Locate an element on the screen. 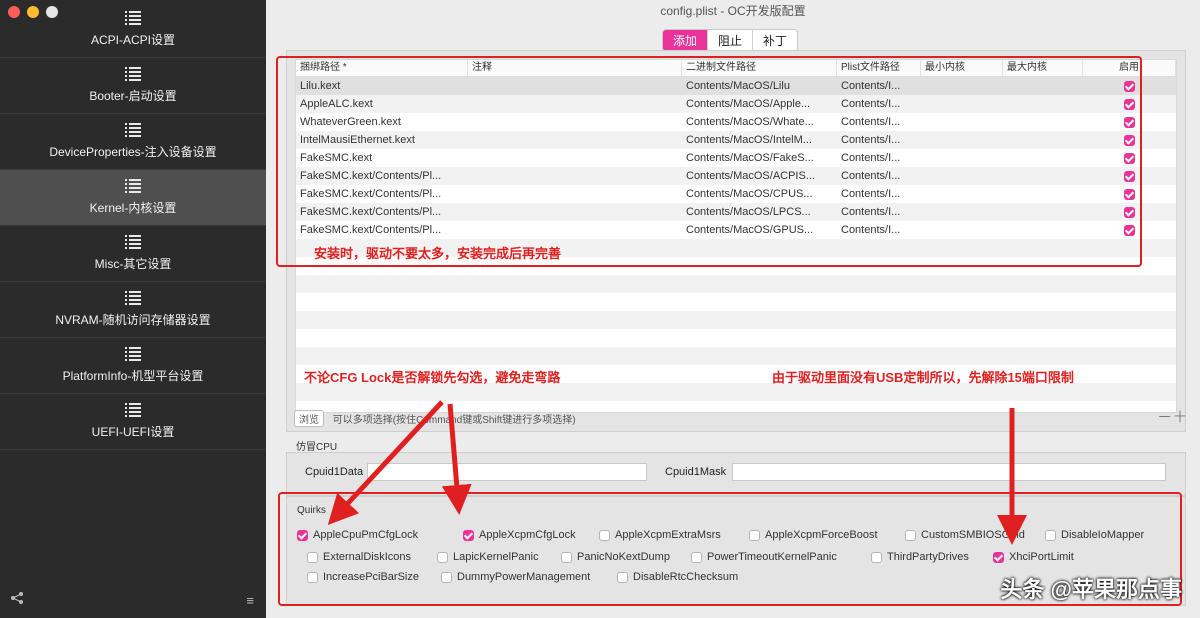 The image size is (1200, 618). arrow-to-xcpm is located at coordinates (456, 459).